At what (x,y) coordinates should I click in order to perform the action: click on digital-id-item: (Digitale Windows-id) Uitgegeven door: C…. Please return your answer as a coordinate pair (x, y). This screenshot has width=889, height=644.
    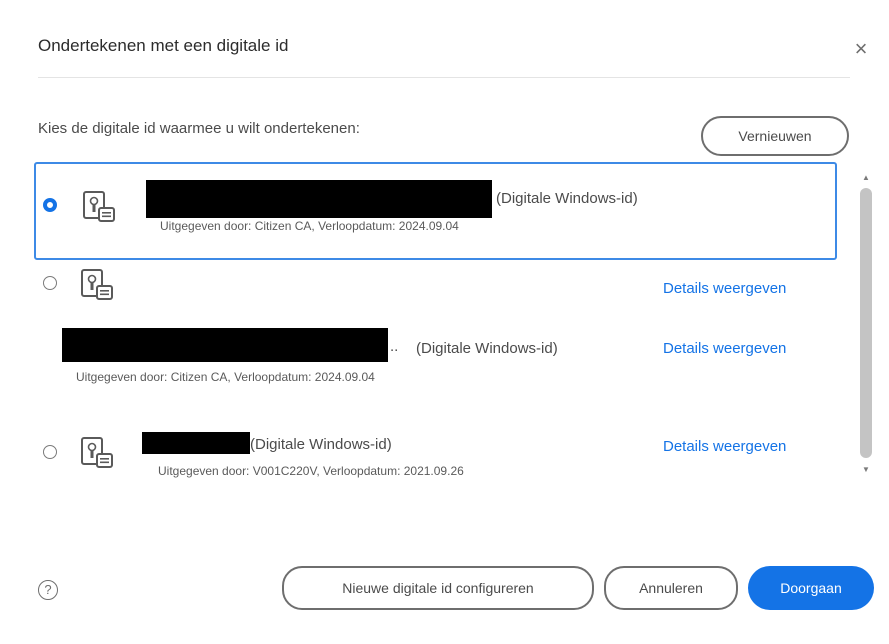
    Looking at the image, I should click on (435, 211).